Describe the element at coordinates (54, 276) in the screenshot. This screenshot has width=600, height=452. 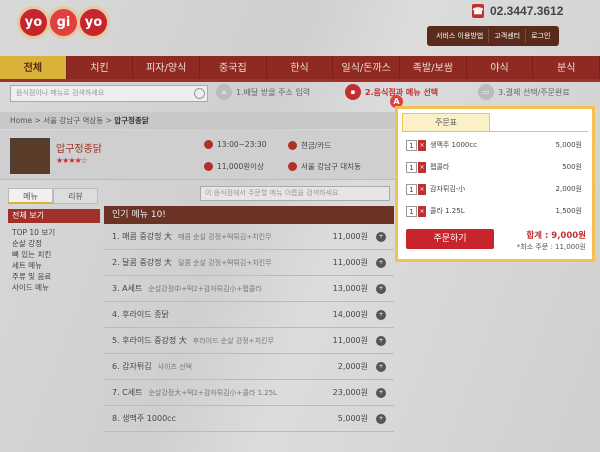
I see `sidebar-item-drinks: 주류 및 음료` at that location.